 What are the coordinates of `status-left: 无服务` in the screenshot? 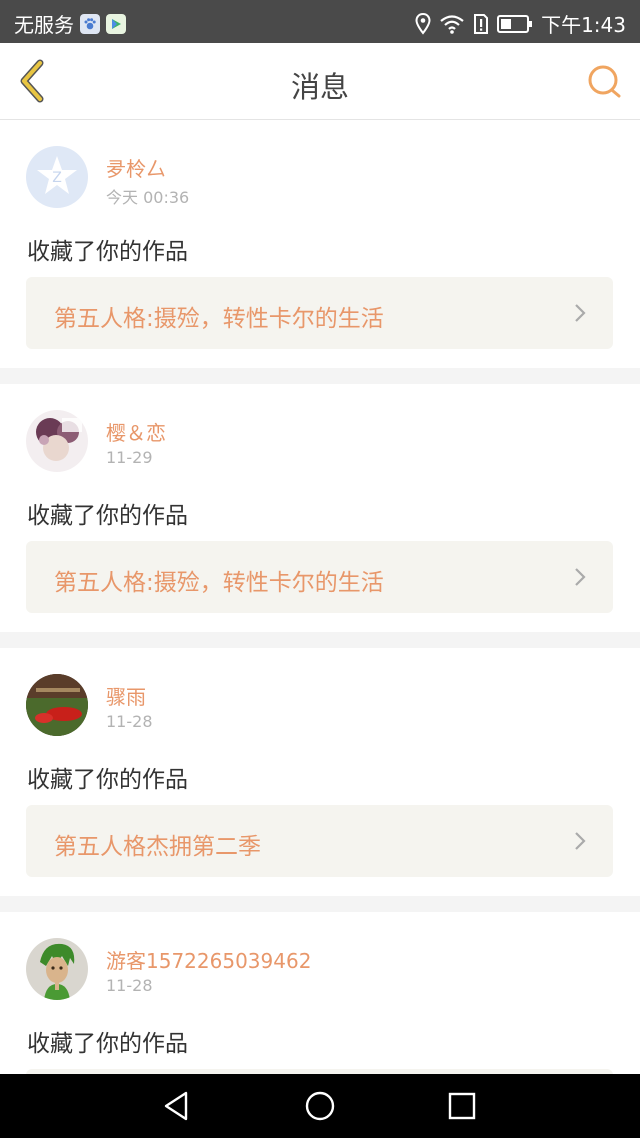 It's located at (70, 23).